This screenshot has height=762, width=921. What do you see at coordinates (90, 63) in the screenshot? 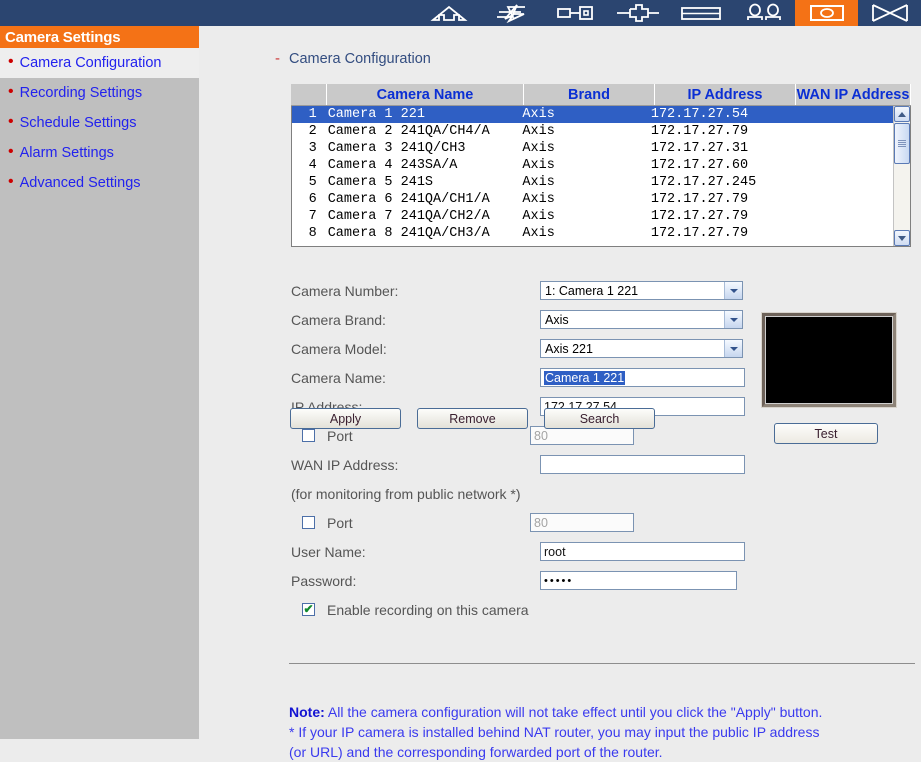
I see `sidebar-item-label: Camera Configuration` at bounding box center [90, 63].